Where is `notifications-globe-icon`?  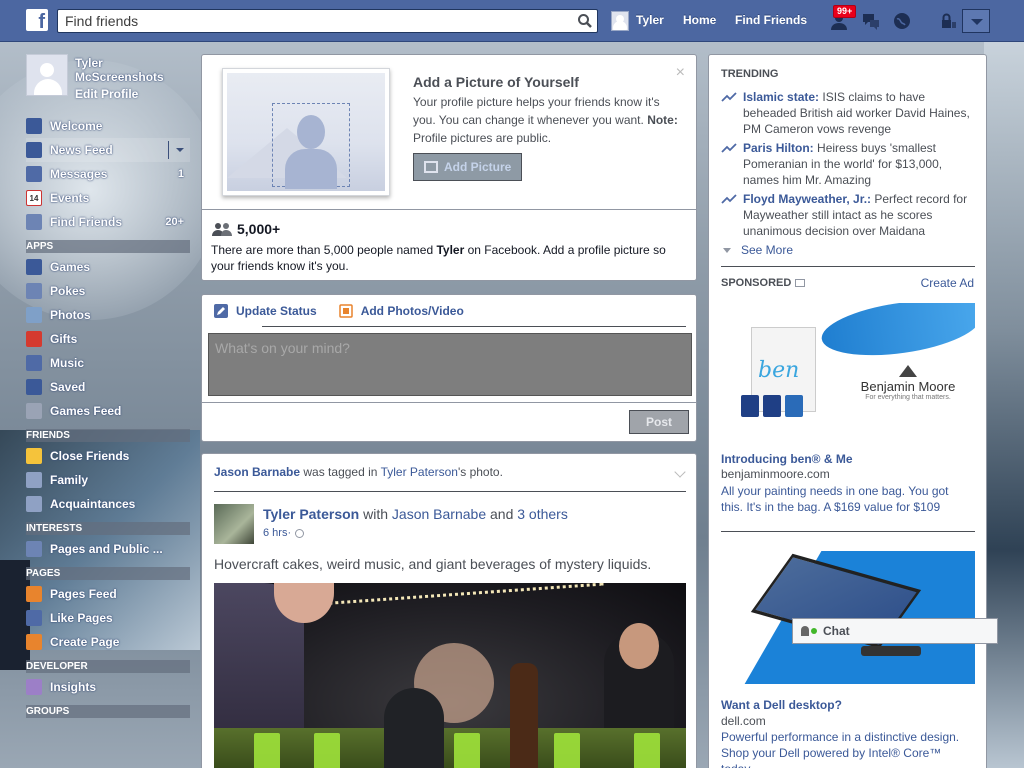 notifications-globe-icon is located at coordinates (902, 21).